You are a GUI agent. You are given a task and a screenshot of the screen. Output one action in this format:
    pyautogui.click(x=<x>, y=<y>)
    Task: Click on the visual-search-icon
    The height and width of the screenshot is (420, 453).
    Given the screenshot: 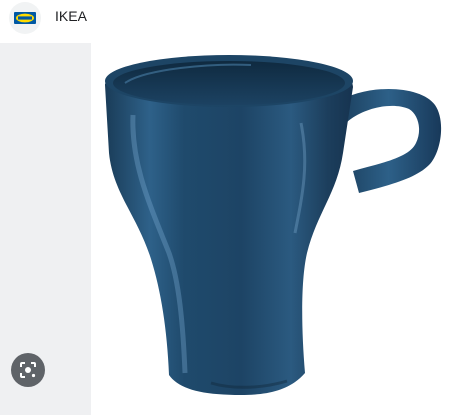 What is the action you would take?
    pyautogui.click(x=28, y=370)
    